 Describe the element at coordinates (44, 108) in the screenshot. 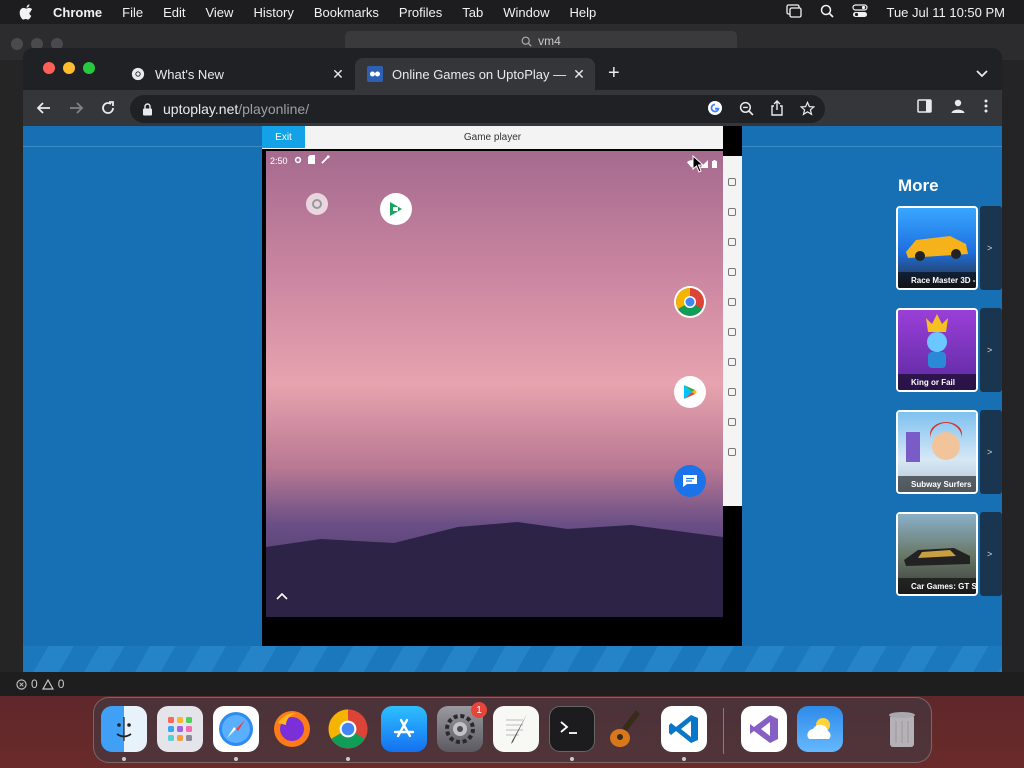

I see `back-button` at that location.